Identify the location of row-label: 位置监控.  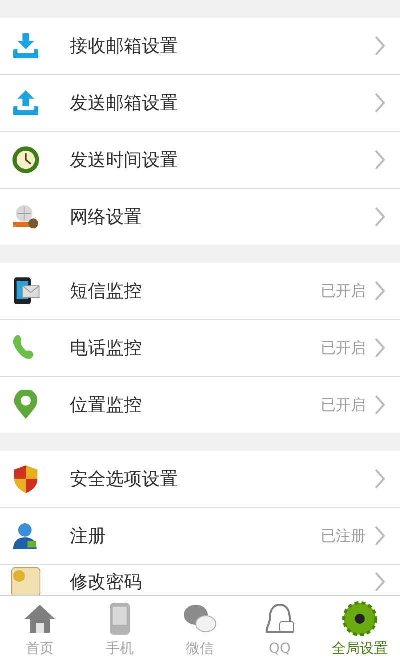
(106, 405).